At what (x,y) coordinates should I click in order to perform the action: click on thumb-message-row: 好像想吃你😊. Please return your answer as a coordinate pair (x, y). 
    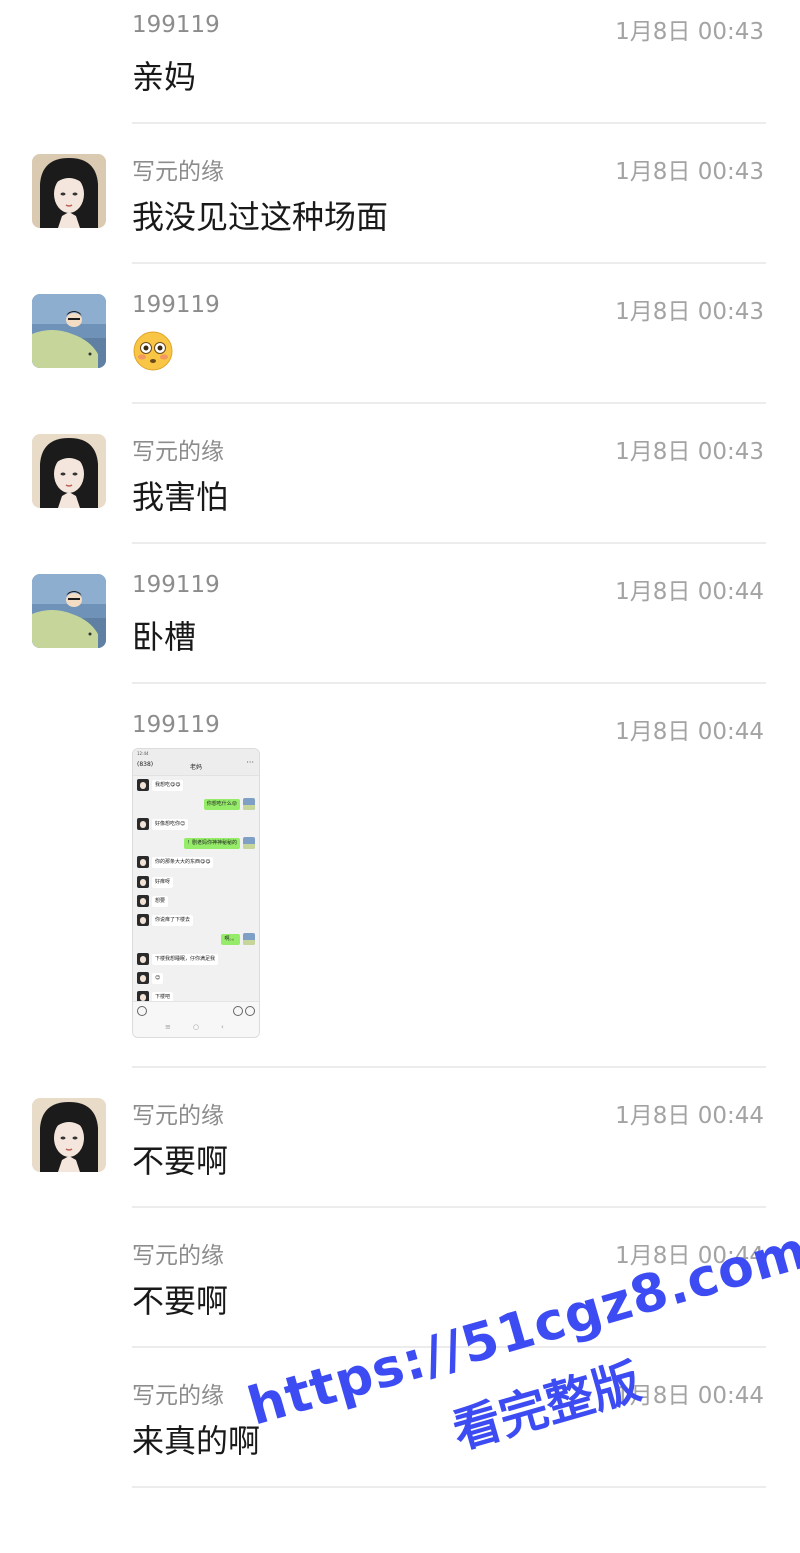
    Looking at the image, I should click on (196, 824).